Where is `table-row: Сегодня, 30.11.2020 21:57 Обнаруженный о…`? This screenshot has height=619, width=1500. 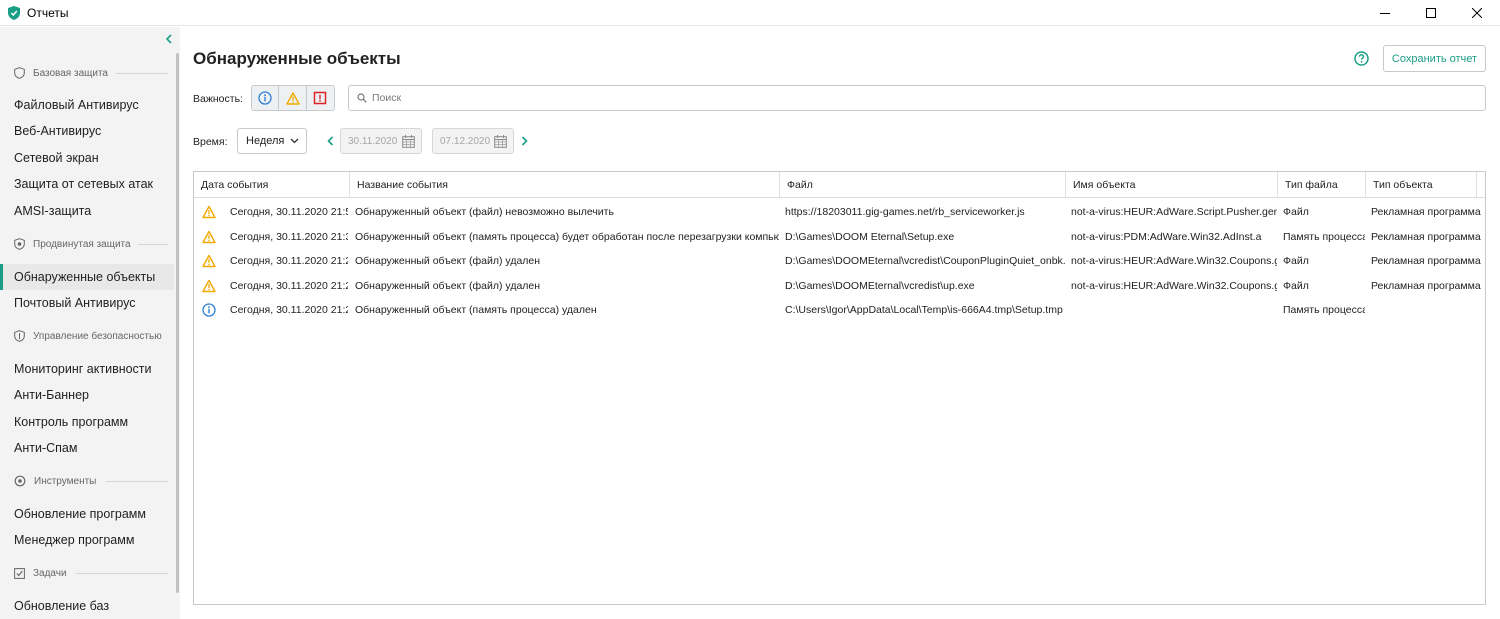
table-row: Сегодня, 30.11.2020 21:57 Обнаруженный о… is located at coordinates (839, 212).